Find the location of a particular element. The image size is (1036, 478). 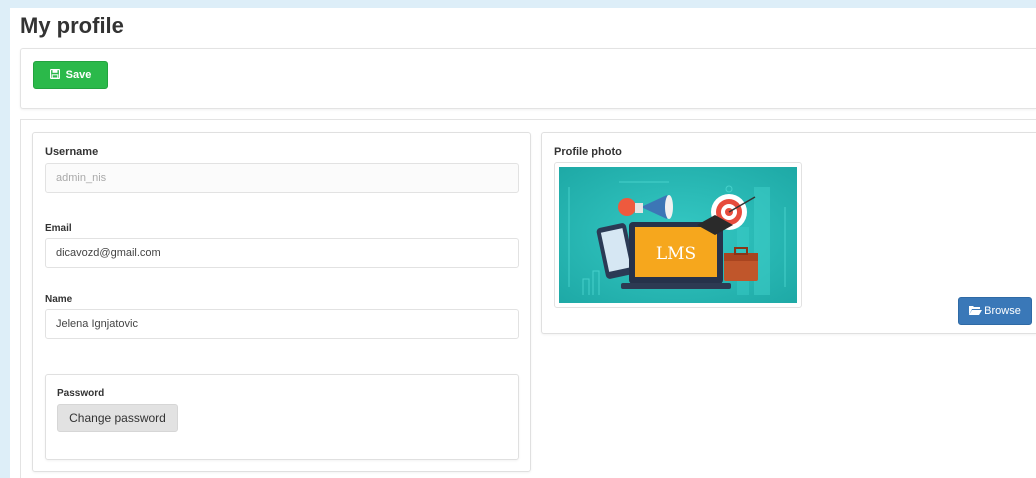

save-button-label: Save is located at coordinates (78, 75).